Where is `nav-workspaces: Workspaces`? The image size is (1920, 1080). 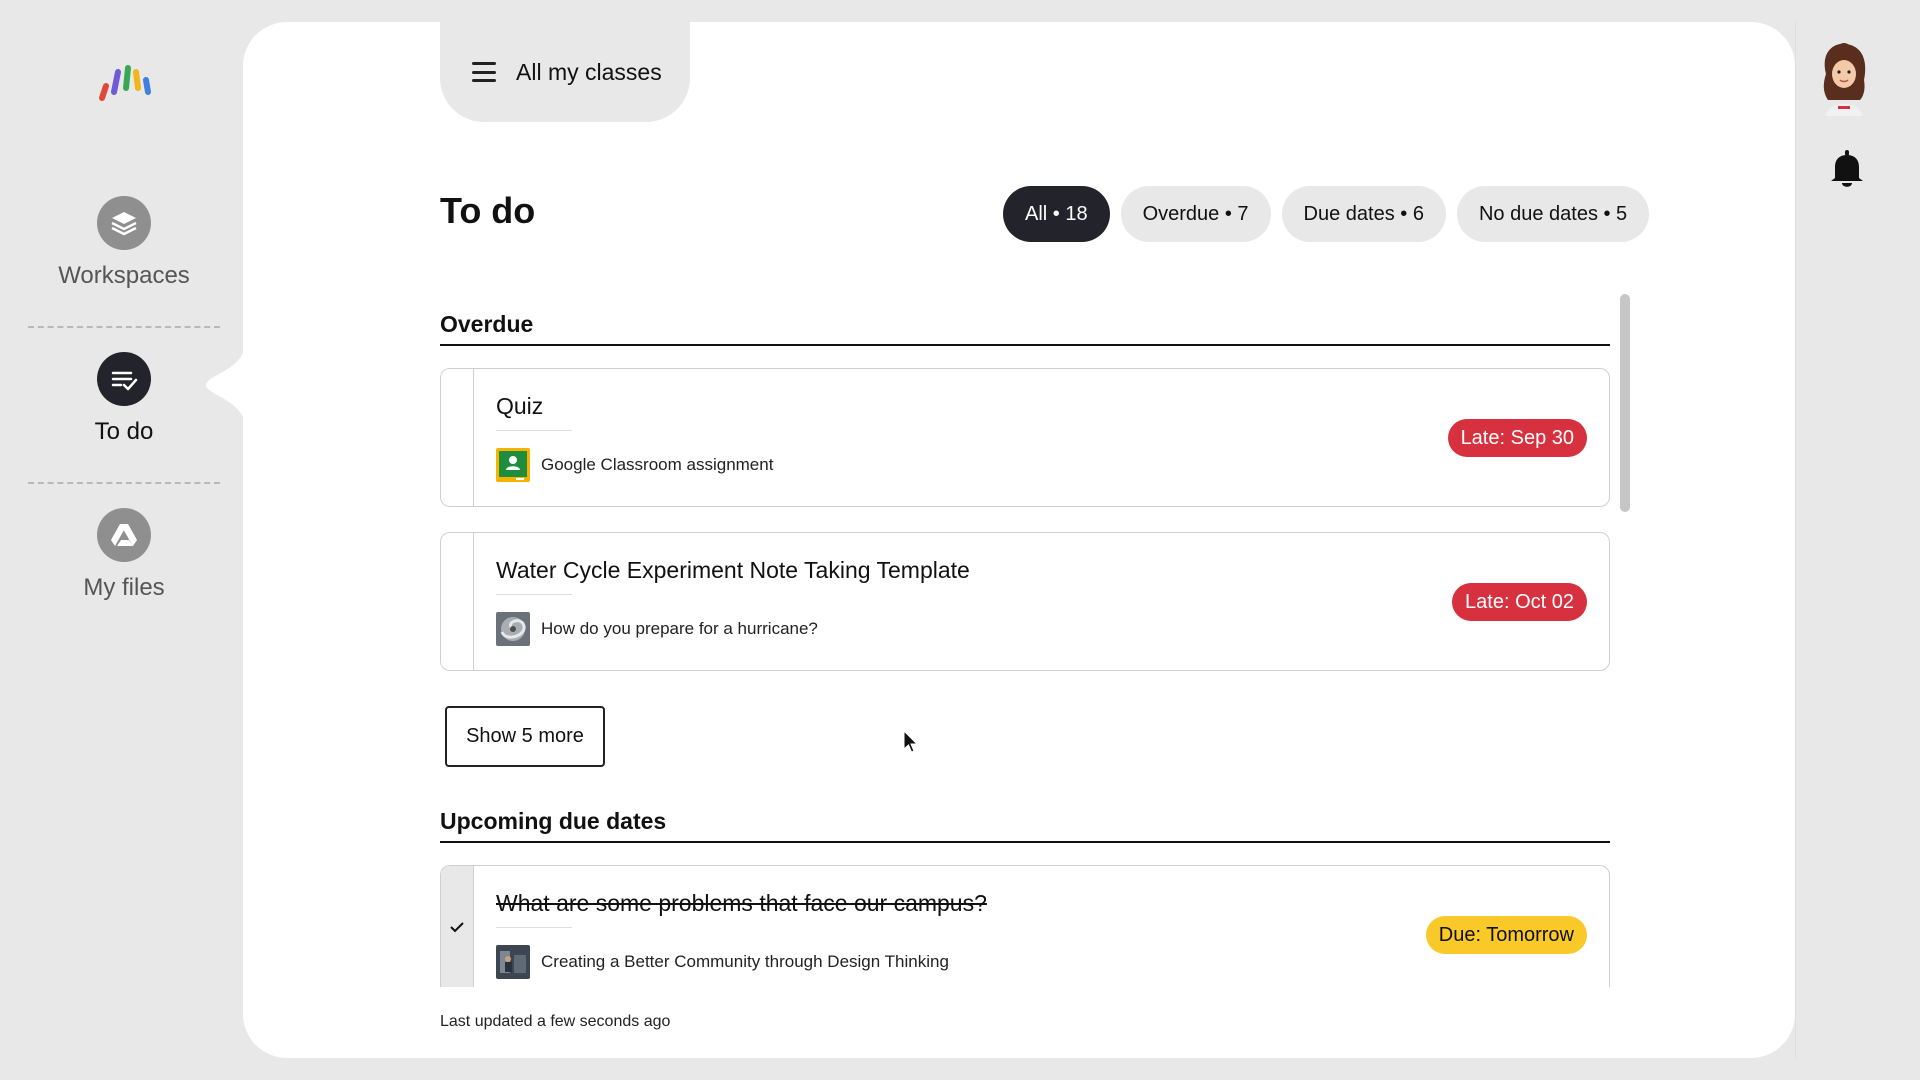
nav-workspaces: Workspaces is located at coordinates (124, 243).